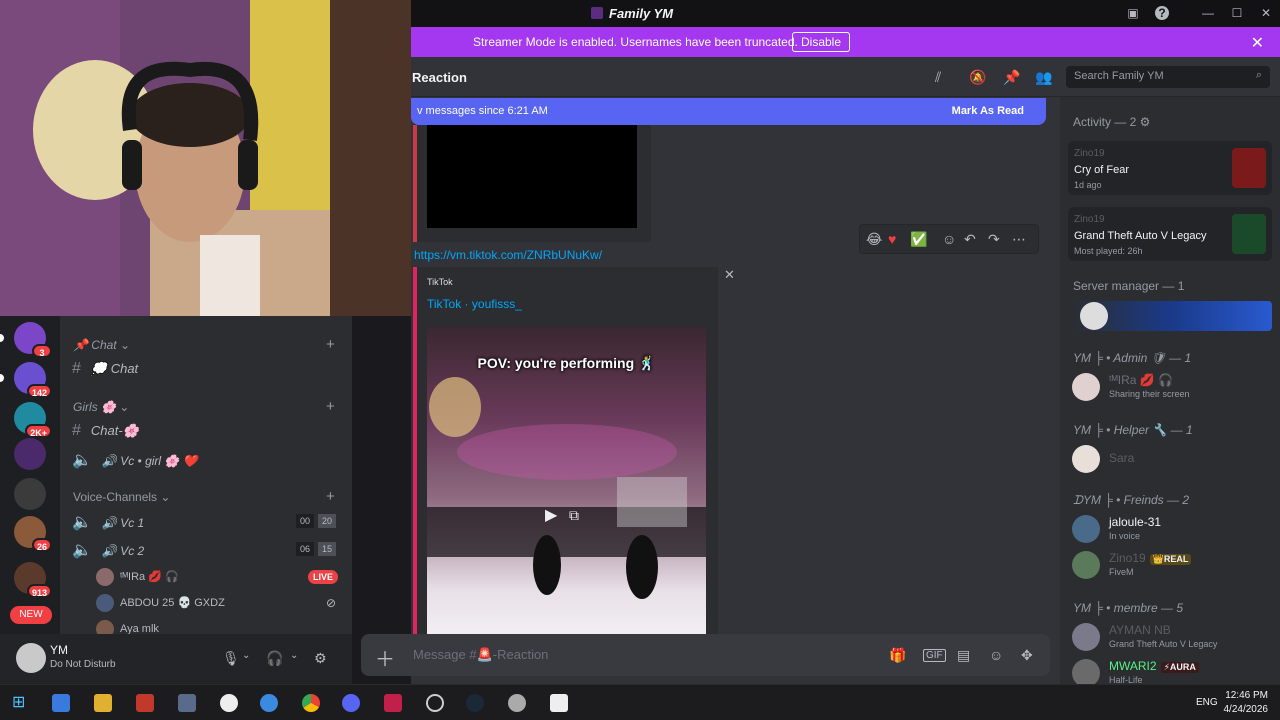 This screenshot has width=1280, height=720. I want to click on embed-author-link: TikTok · youfisss_, so click(474, 304).